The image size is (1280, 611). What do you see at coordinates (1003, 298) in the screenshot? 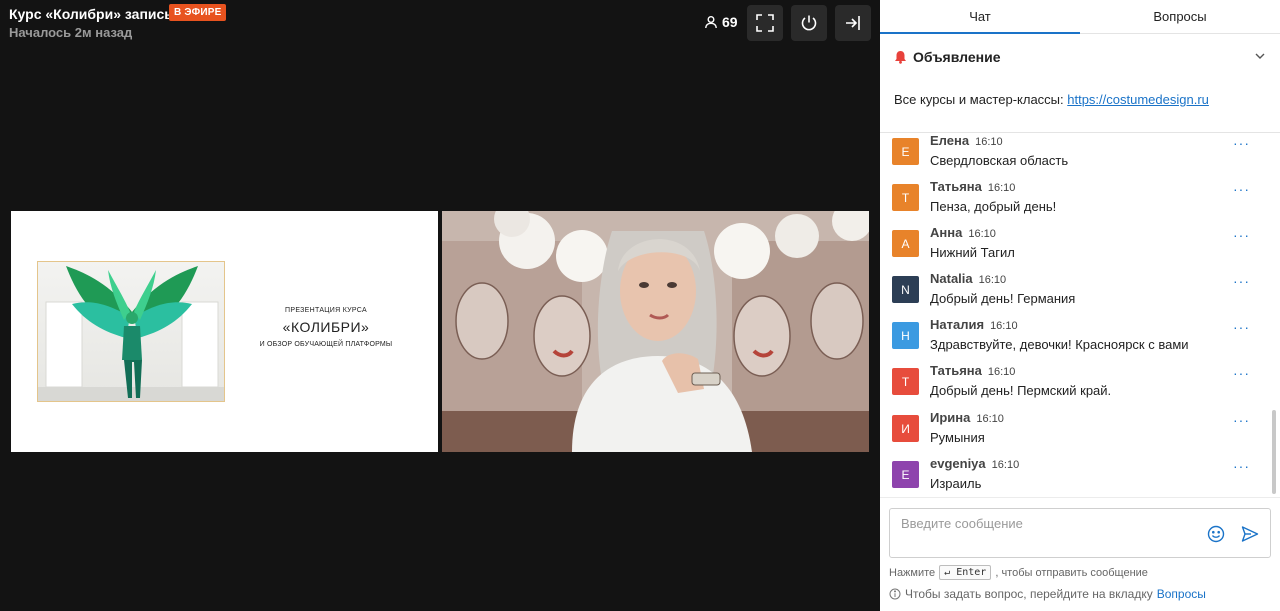
I see `message-text: Добрый день! Германия` at bounding box center [1003, 298].